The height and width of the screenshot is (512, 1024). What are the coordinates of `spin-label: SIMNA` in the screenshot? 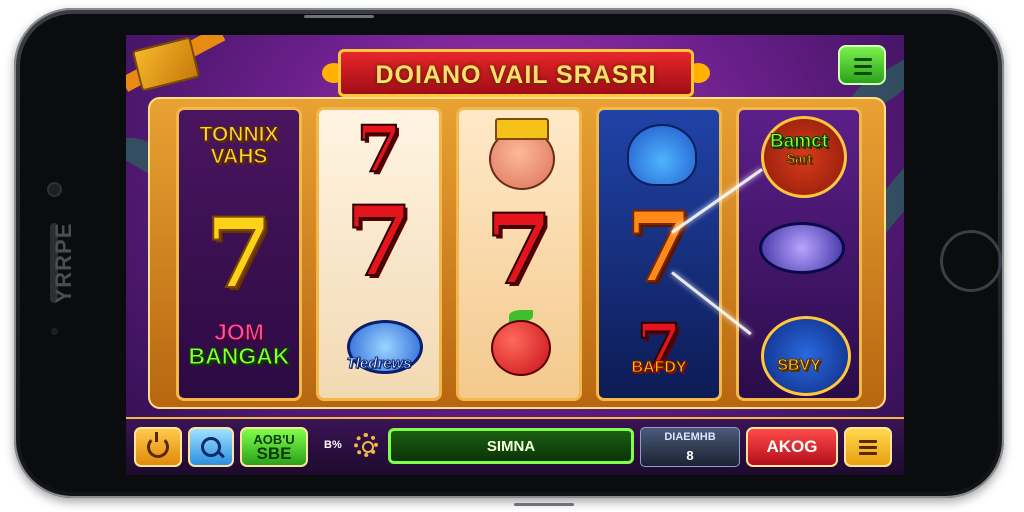 It's located at (511, 446).